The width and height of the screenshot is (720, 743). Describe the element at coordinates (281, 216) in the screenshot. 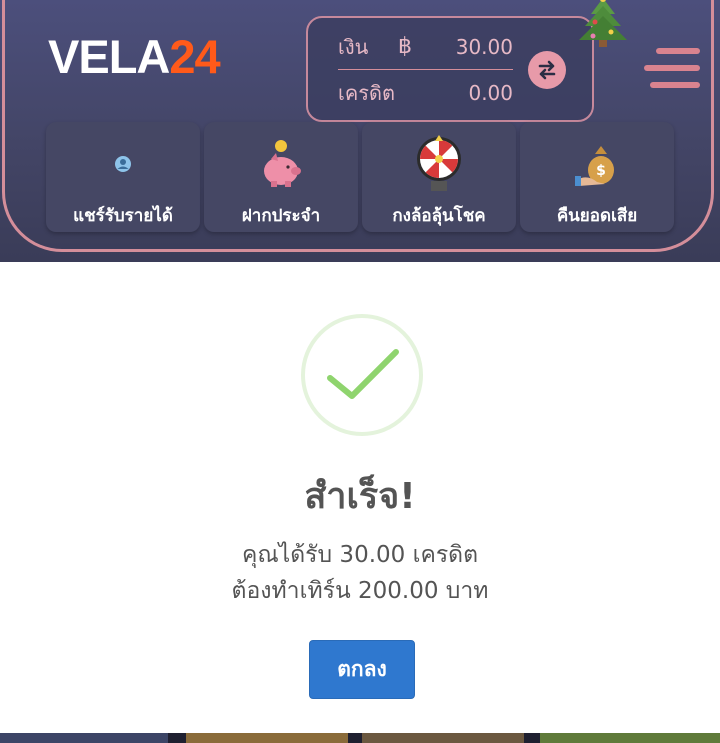

I see `quick-menu-label: ฝากประจำ` at that location.